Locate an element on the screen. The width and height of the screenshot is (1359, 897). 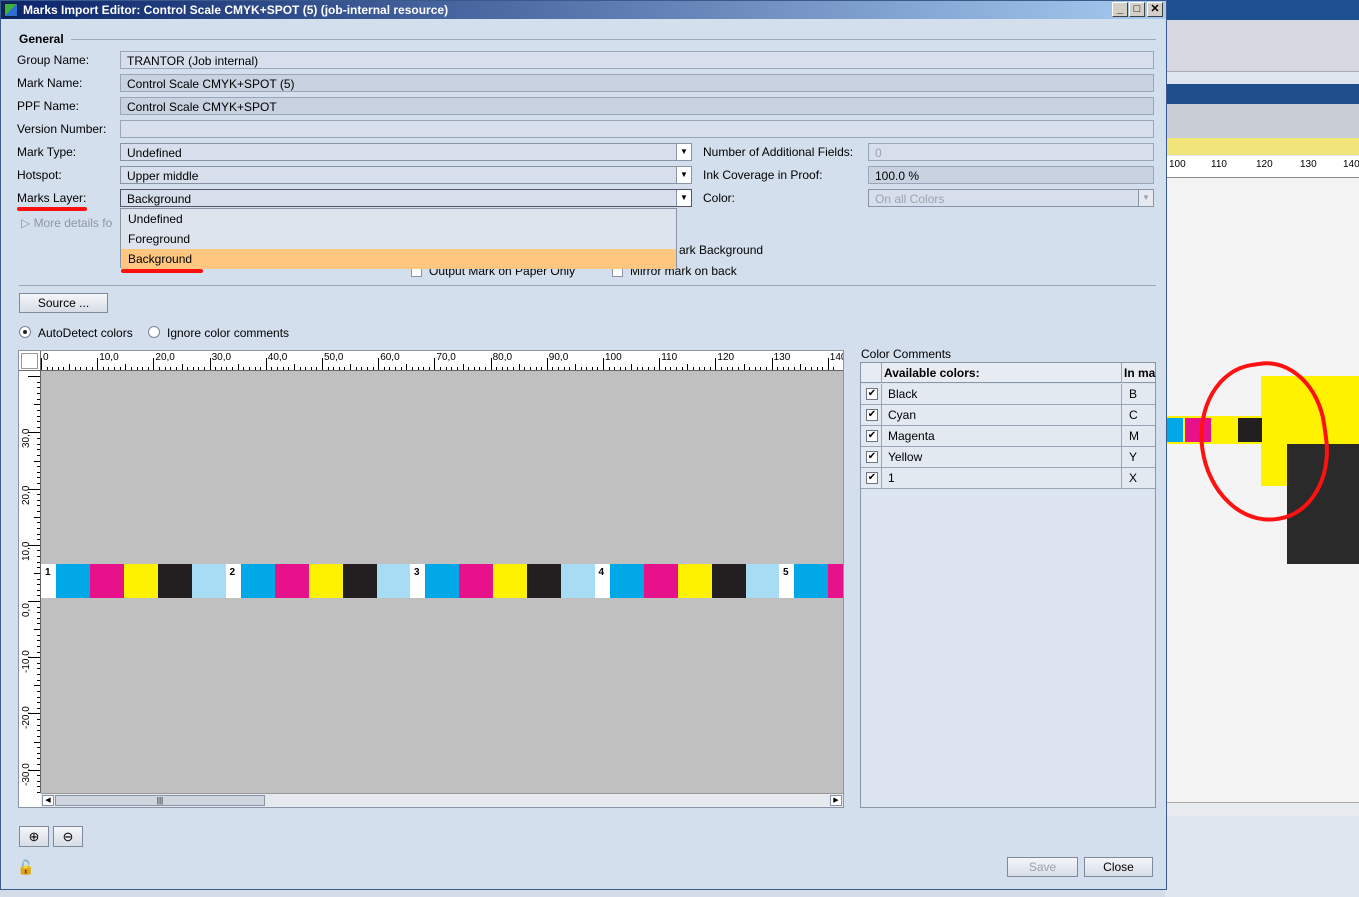
version-number-field is located at coordinates (637, 129).